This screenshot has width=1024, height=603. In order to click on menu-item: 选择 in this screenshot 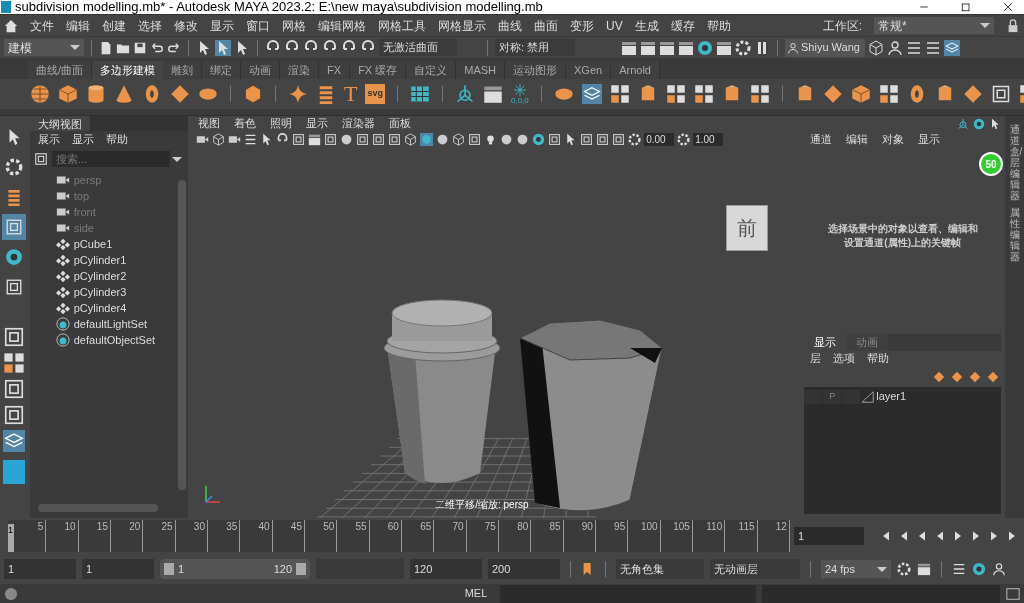, I will do `click(150, 25)`.